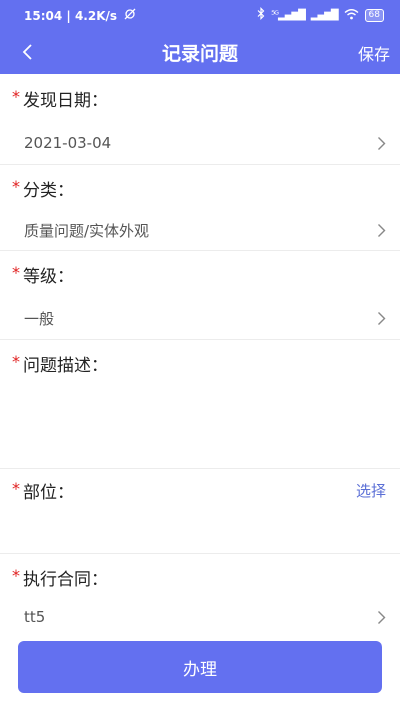 The image size is (400, 711). I want to click on description-textarea, so click(200, 427).